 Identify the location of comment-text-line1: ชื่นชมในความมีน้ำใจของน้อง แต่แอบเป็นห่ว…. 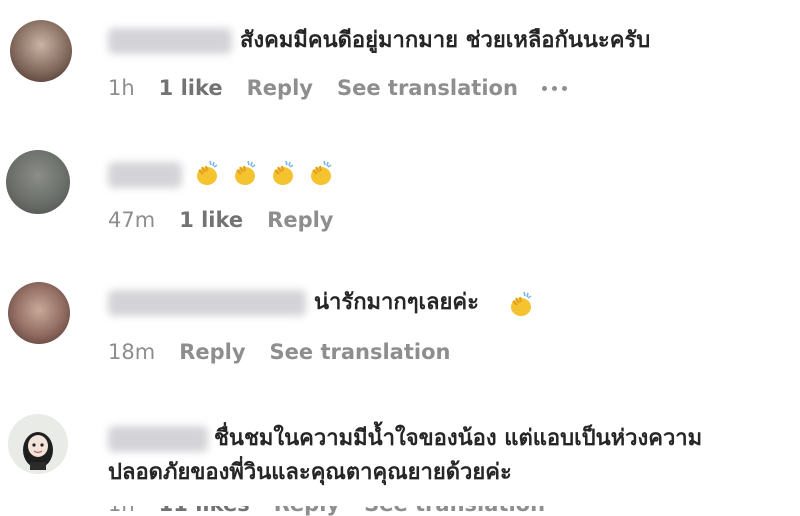
(458, 438).